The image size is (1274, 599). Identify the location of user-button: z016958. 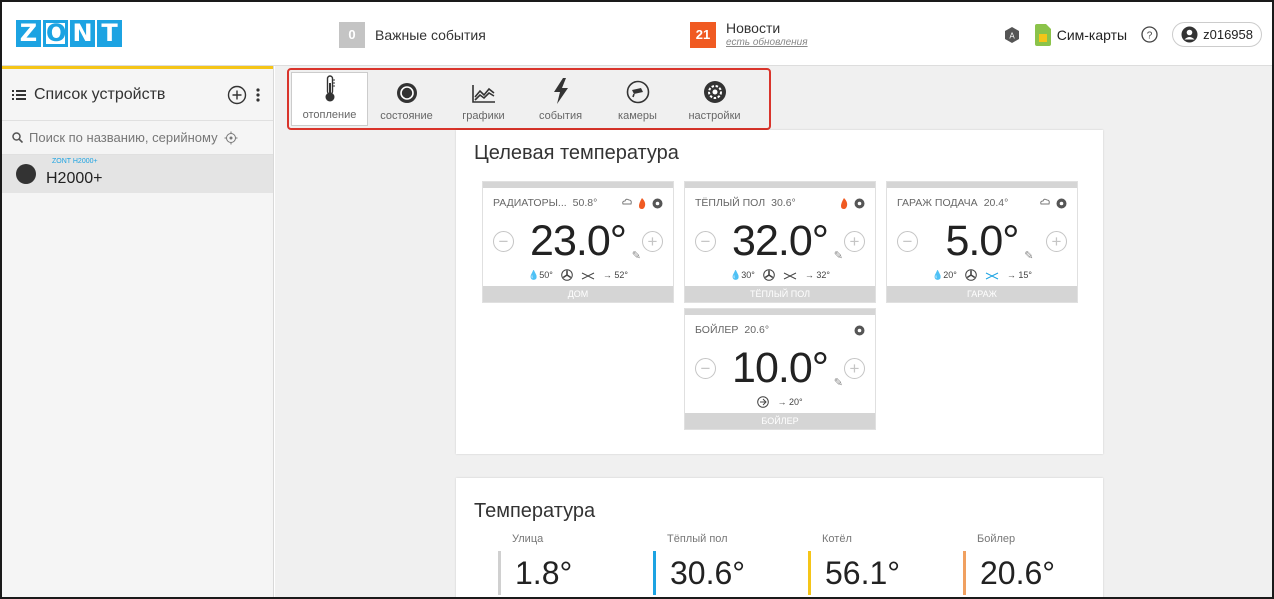
(1217, 34).